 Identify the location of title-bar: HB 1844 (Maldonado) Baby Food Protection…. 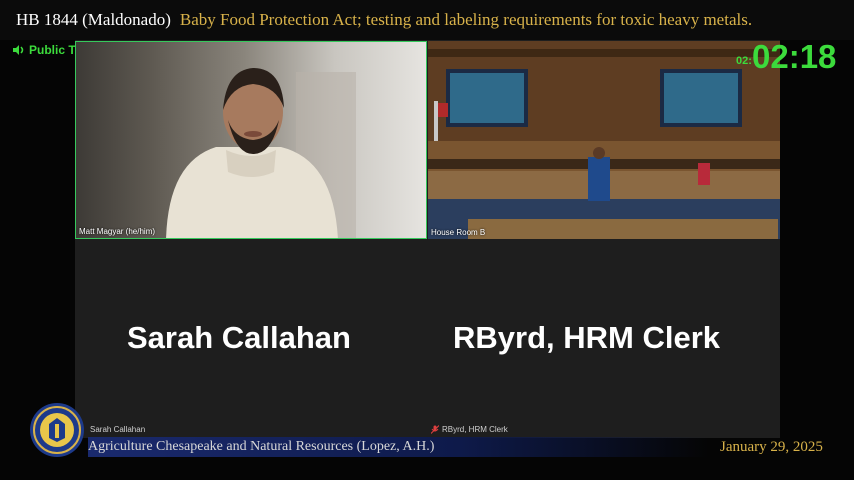
(427, 20).